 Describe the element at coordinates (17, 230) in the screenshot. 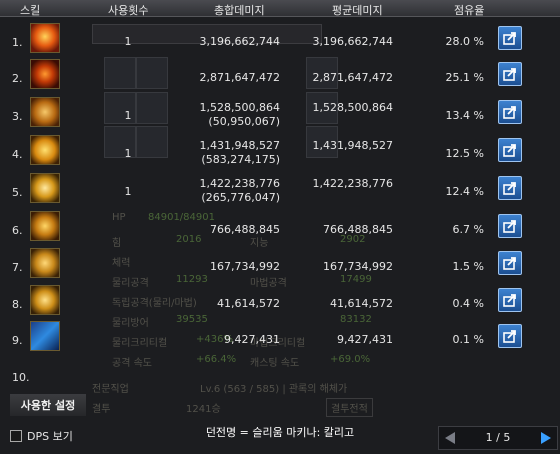

I see `row-number: 6.` at that location.